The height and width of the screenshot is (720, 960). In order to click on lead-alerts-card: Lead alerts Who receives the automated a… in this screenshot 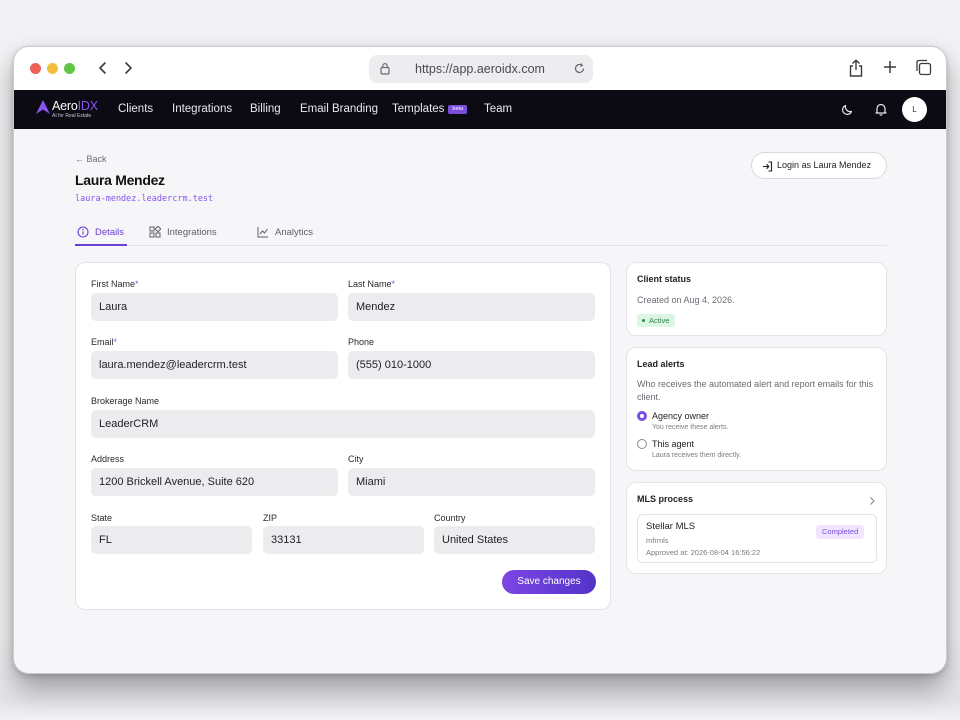, I will do `click(756, 409)`.